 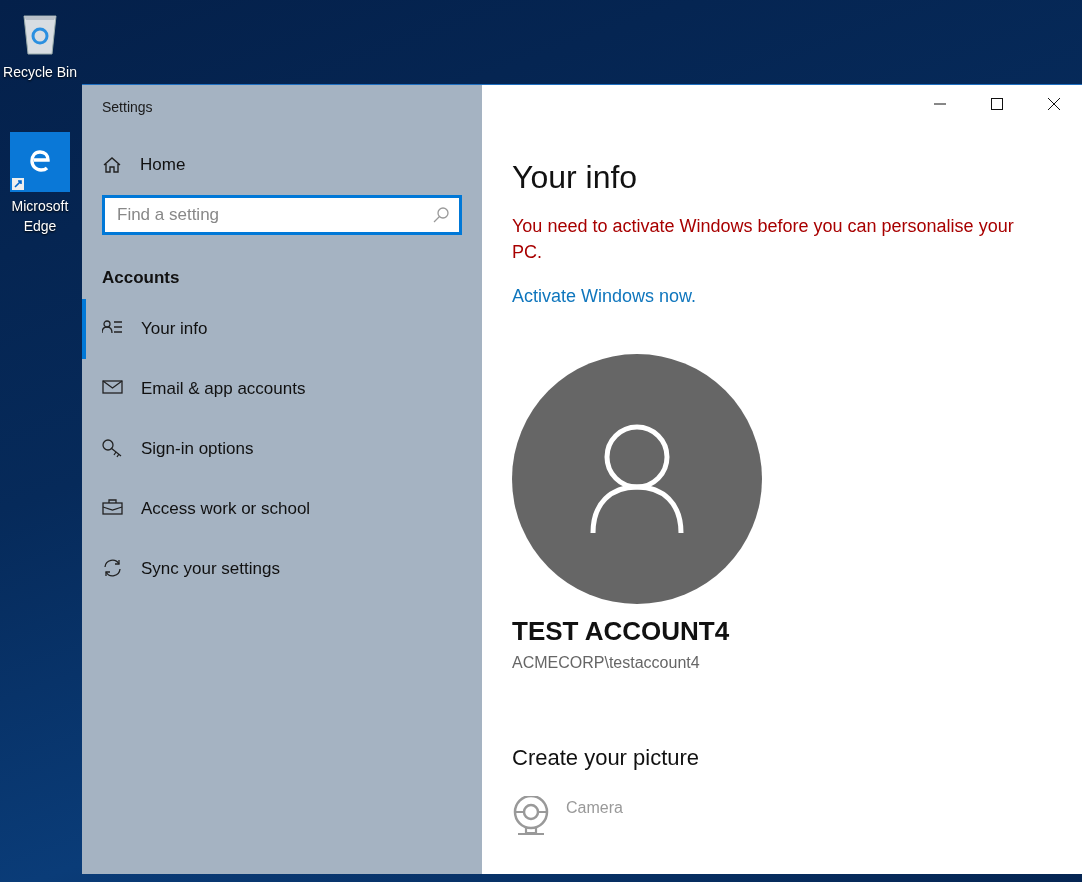 I want to click on page-title: Your info, so click(x=575, y=177).